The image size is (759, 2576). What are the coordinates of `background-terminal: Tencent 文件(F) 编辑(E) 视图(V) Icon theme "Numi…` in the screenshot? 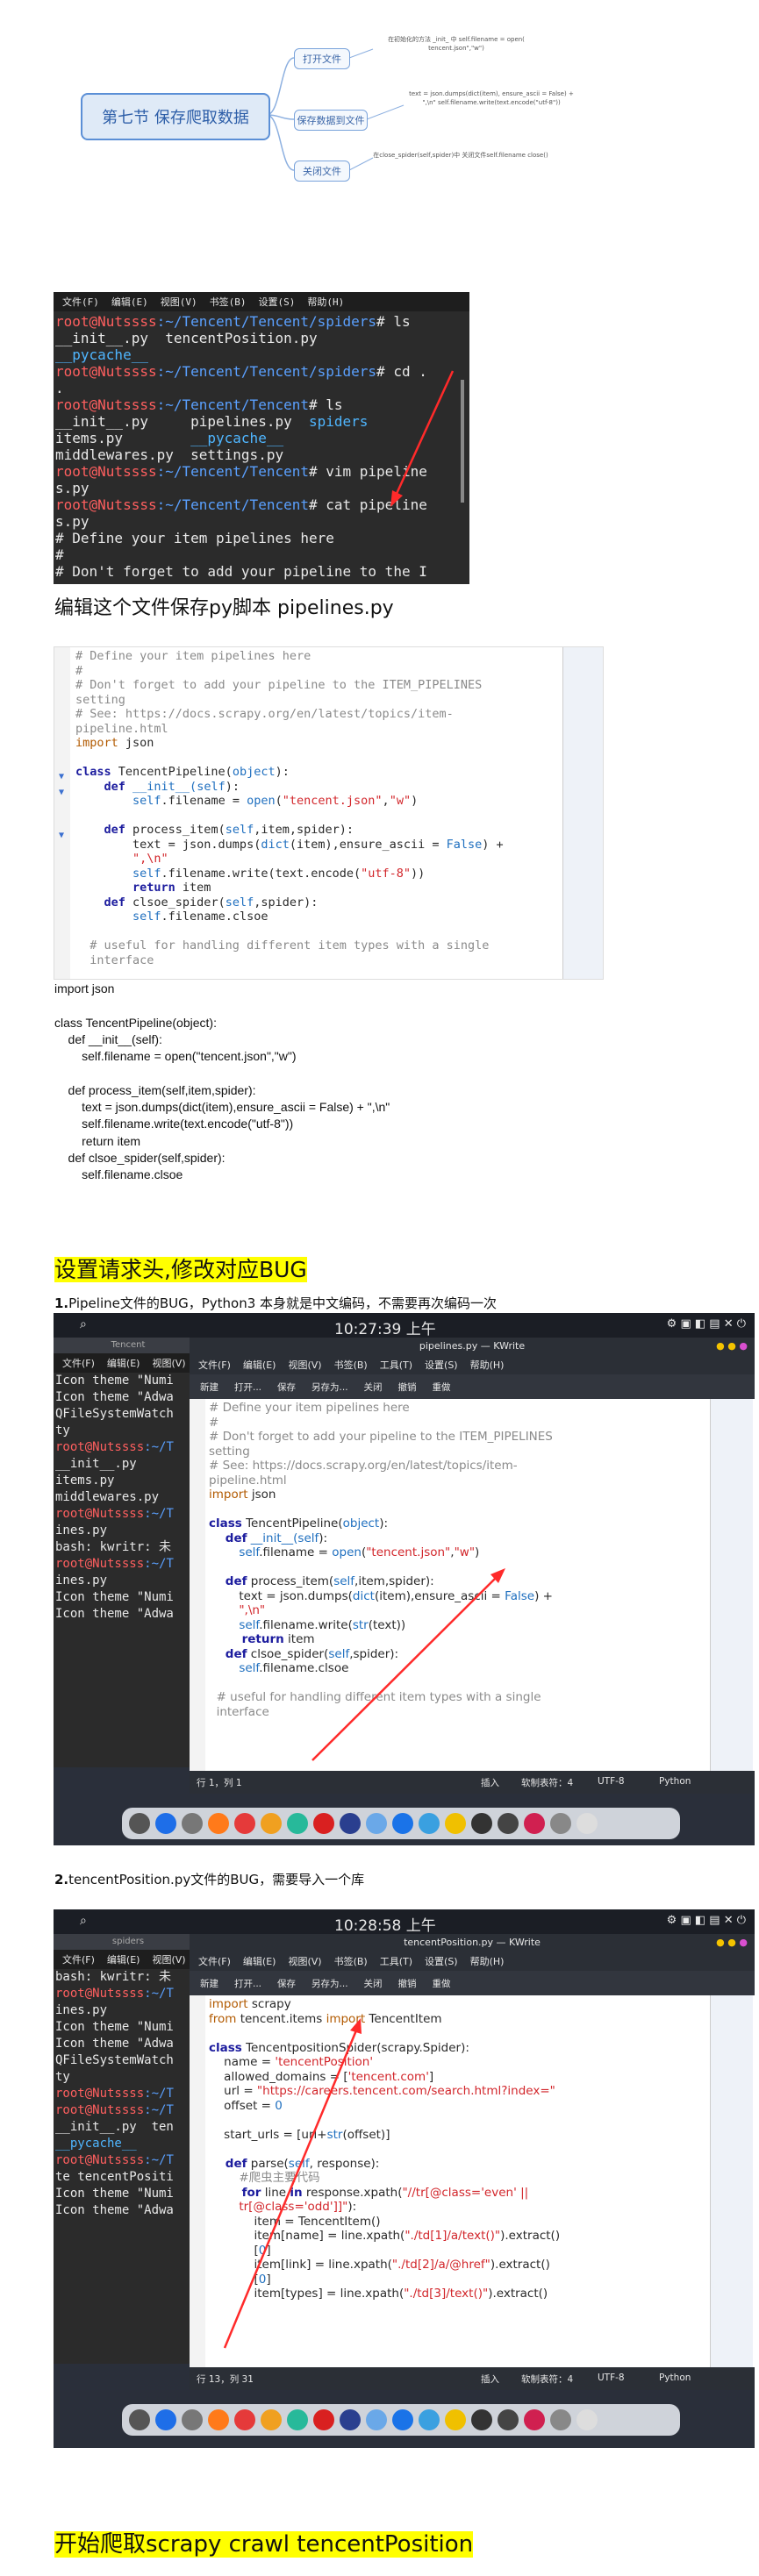 It's located at (128, 1553).